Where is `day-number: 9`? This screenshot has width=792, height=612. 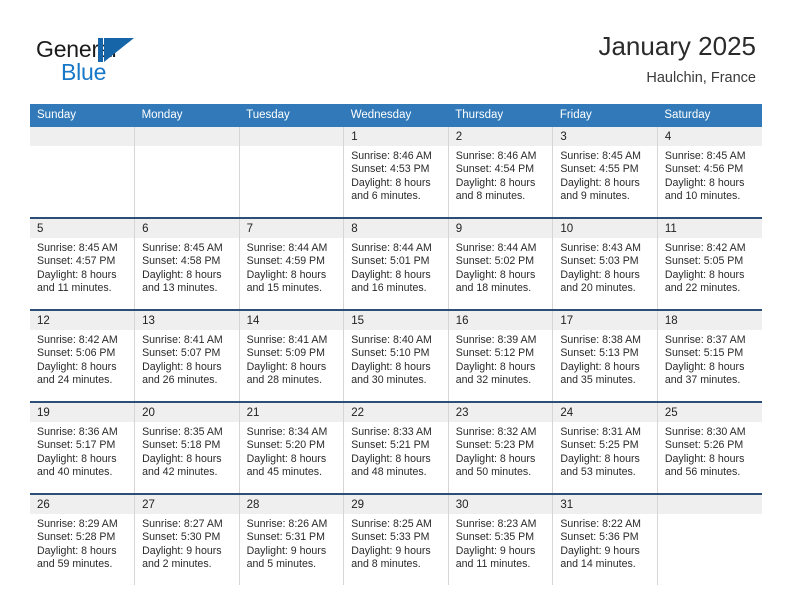
day-number: 9 is located at coordinates (500, 228).